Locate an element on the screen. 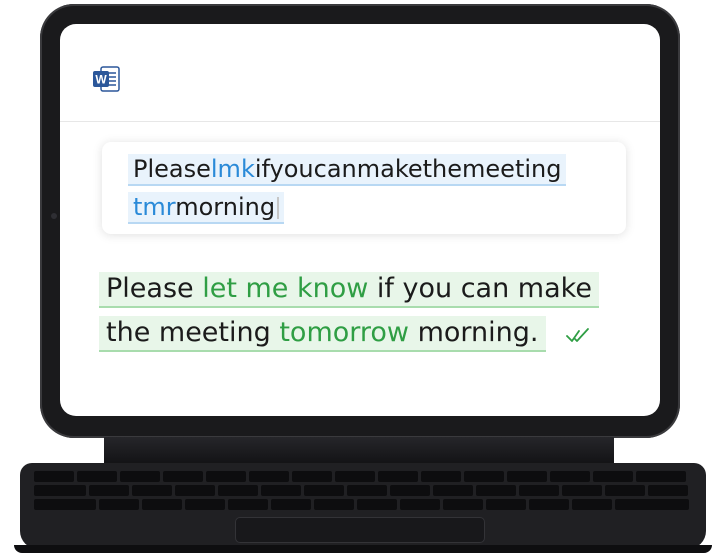  word-icon-letter: W is located at coordinates (101, 80).